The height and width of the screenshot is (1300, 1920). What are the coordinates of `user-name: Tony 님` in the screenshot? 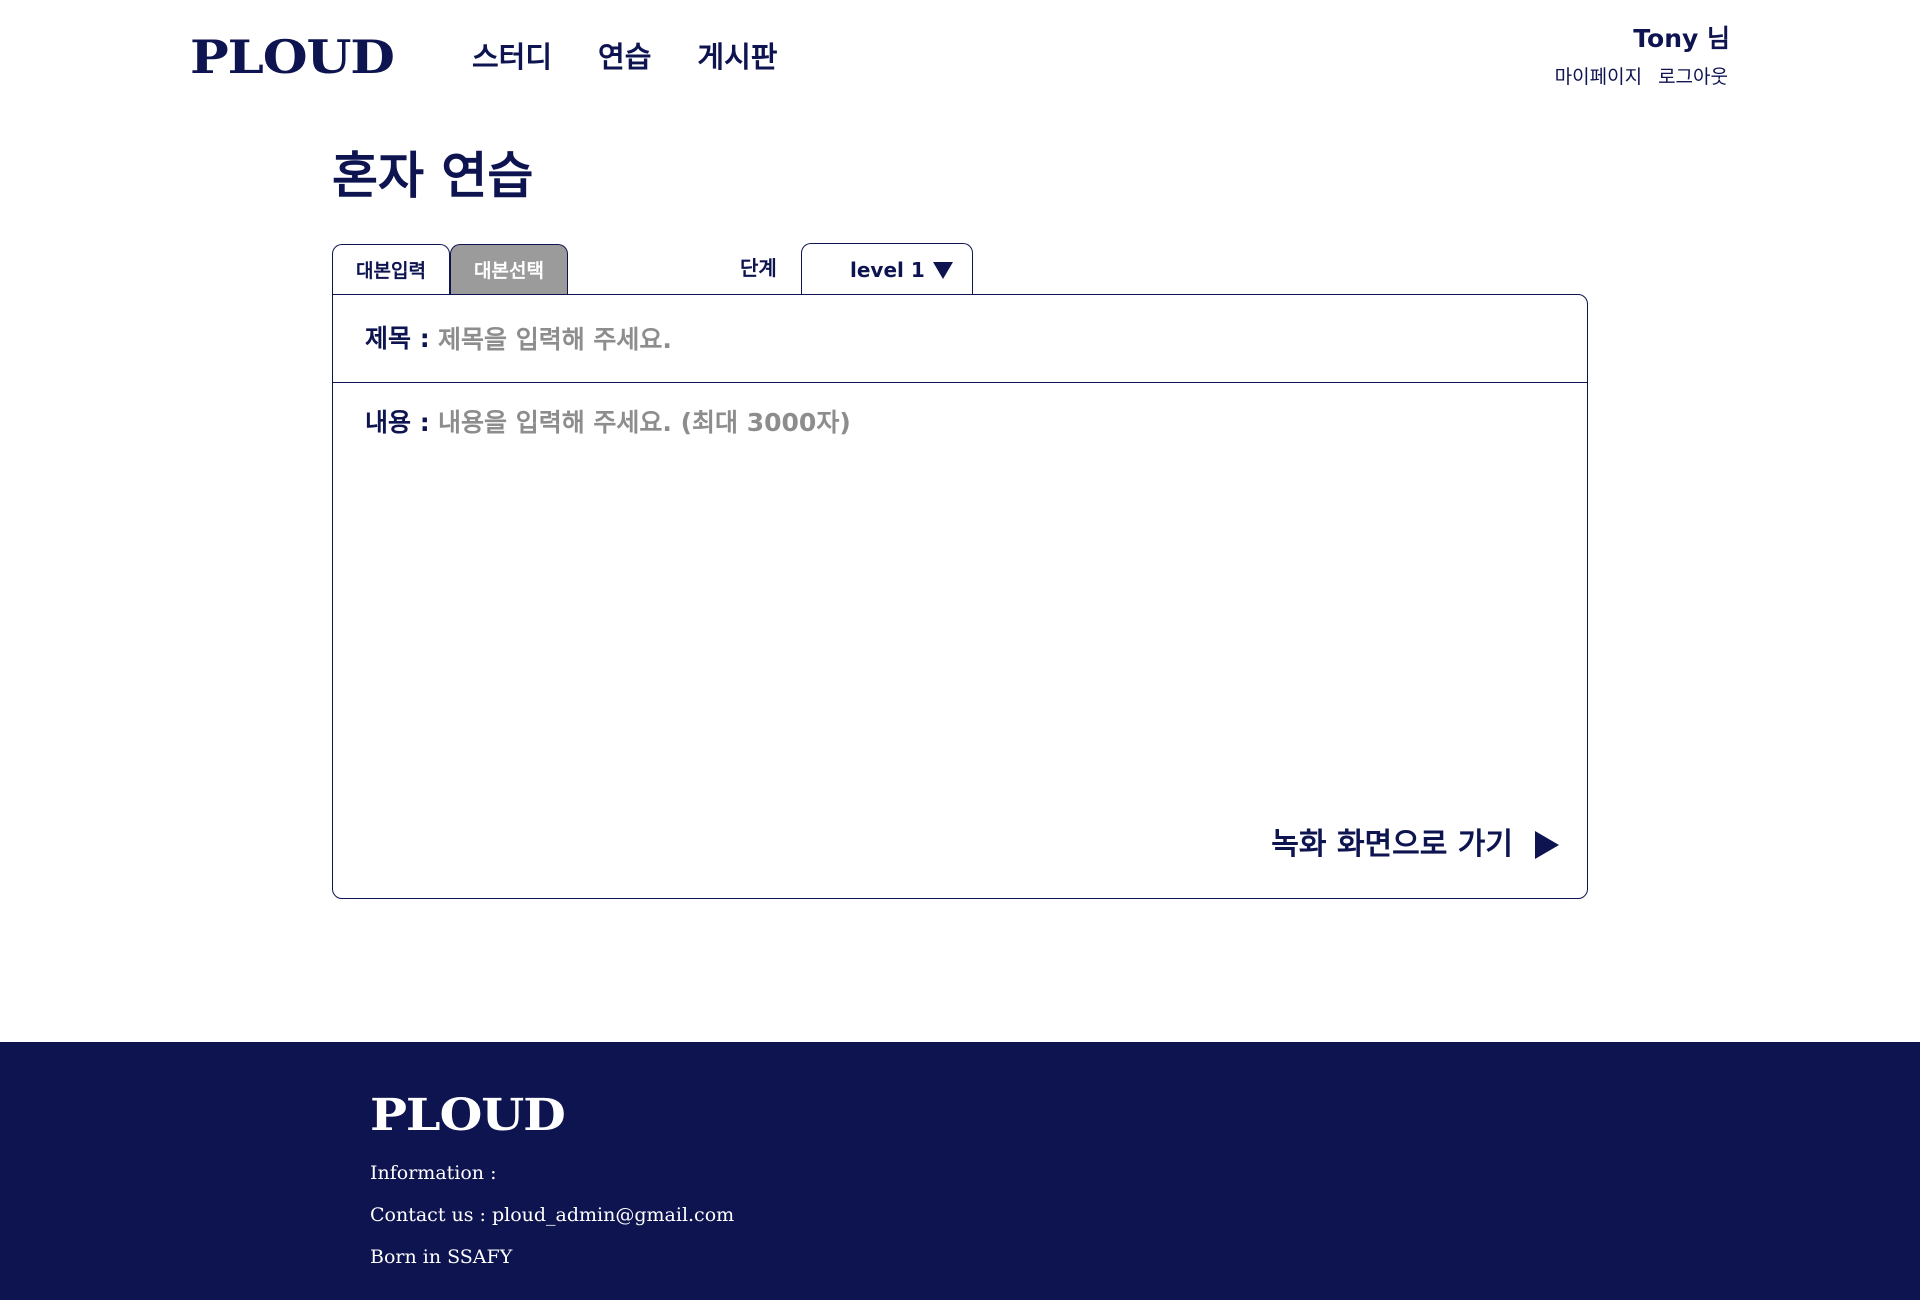 It's located at (1681, 38).